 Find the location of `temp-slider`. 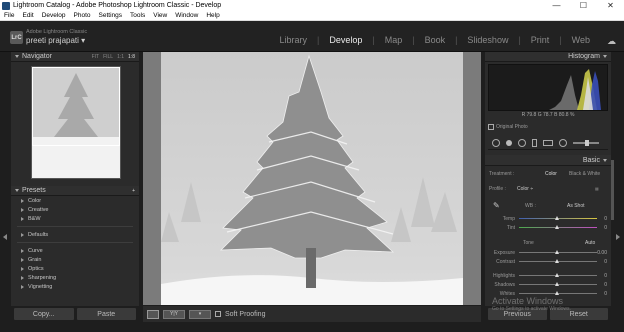

temp-slider is located at coordinates (558, 218).